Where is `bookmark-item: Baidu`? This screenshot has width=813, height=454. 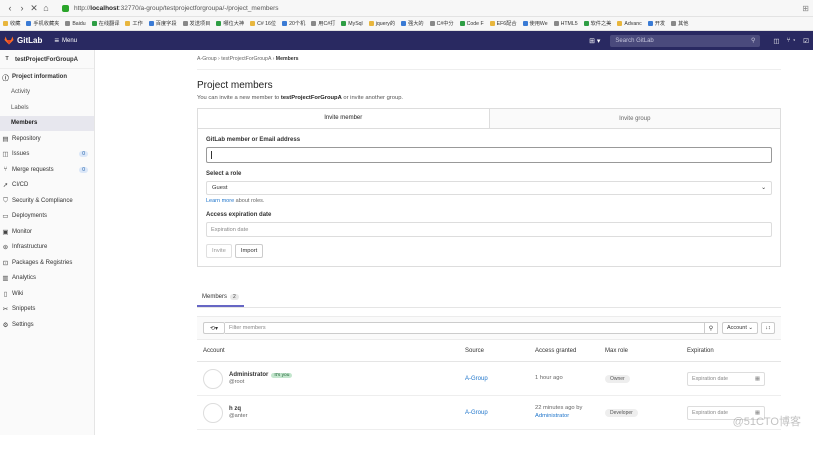
bookmark-item: Baidu is located at coordinates (75, 24).